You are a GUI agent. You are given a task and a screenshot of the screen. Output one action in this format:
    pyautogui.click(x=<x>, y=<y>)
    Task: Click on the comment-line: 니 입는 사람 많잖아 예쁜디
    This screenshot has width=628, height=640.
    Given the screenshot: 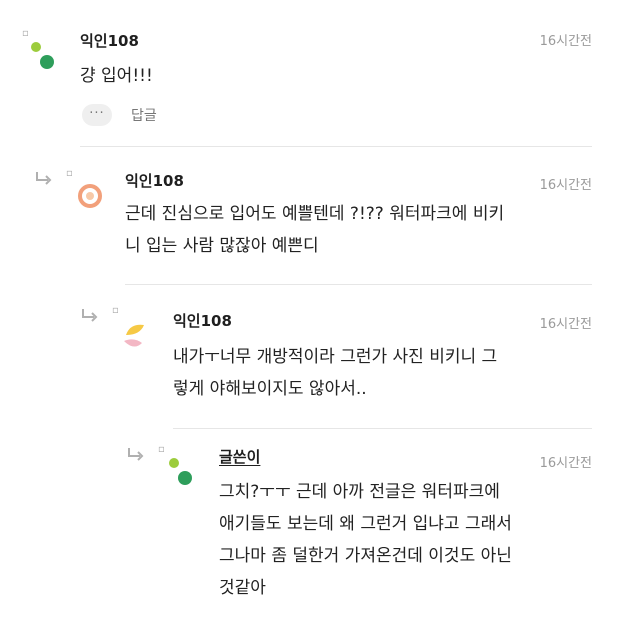 What is the action you would take?
    pyautogui.click(x=222, y=246)
    